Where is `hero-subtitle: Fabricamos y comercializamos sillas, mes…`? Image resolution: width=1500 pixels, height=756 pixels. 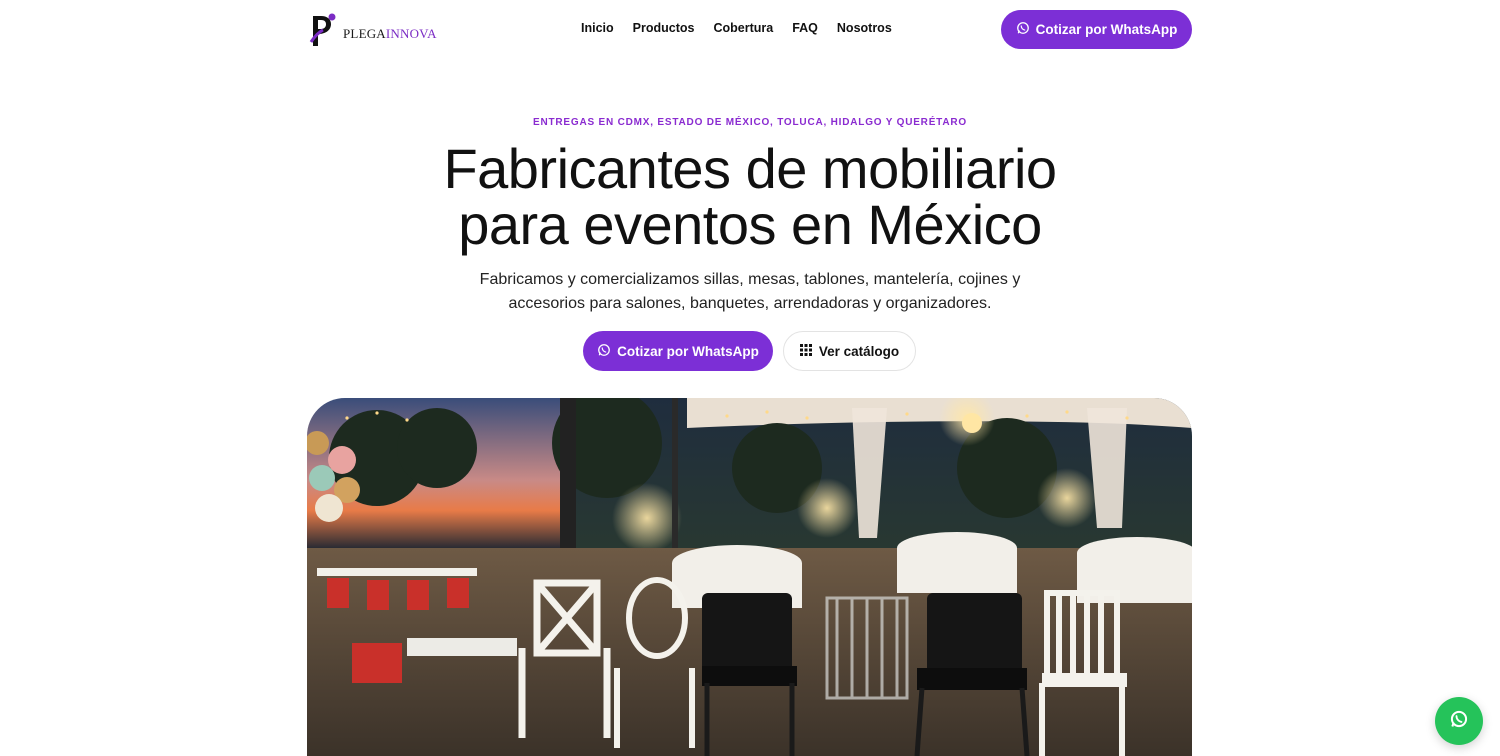
hero-subtitle: Fabricamos y comercializamos sillas, mes… is located at coordinates (750, 291).